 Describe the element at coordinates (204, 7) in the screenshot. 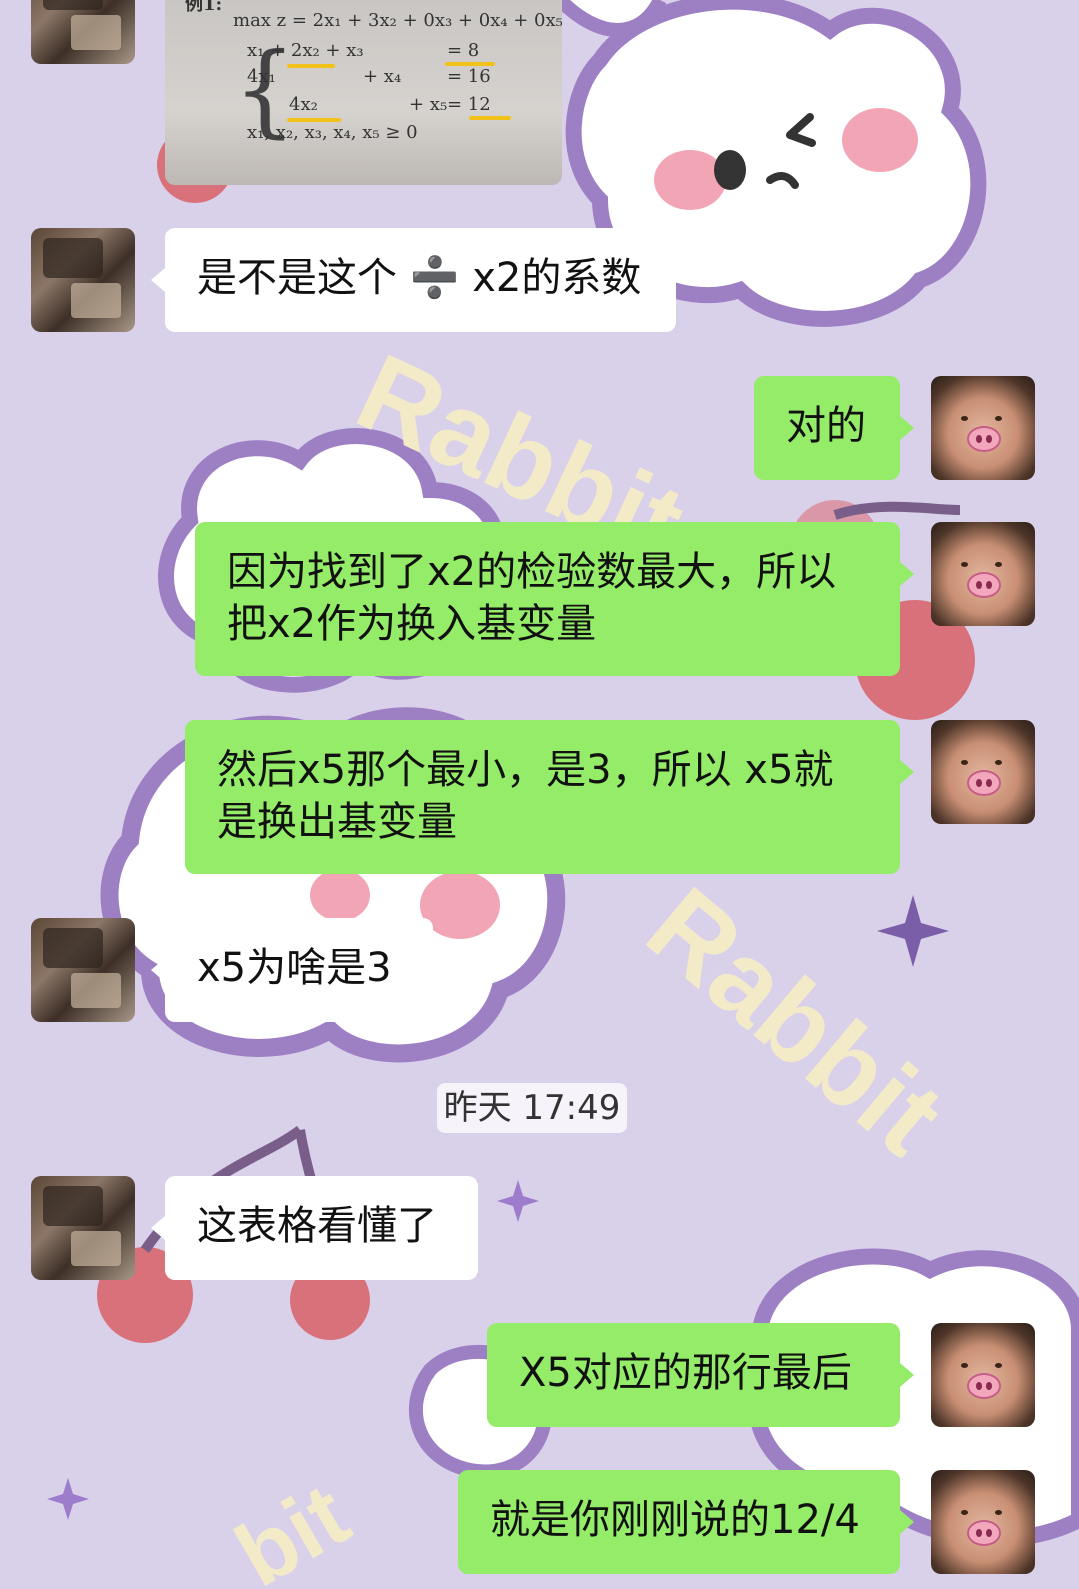

I see `math-heading: 例1:` at that location.